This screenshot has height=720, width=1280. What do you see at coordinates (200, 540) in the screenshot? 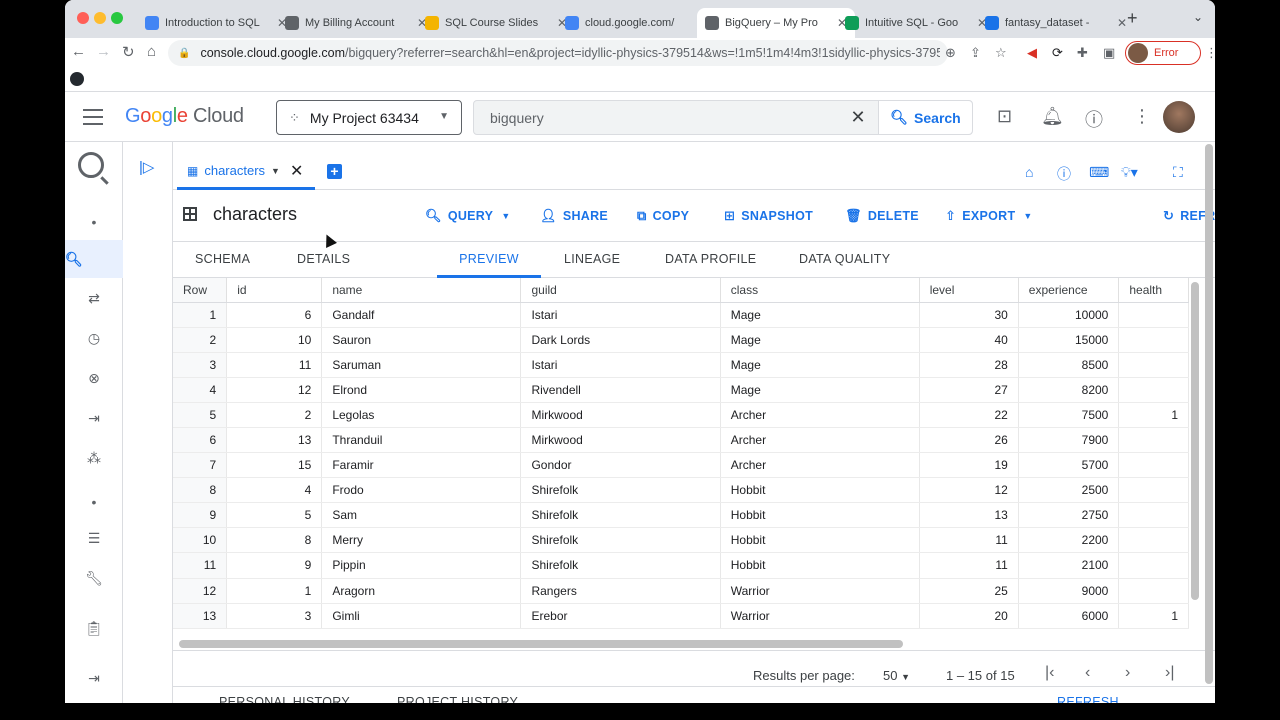
I see `cell-row: 10` at bounding box center [200, 540].